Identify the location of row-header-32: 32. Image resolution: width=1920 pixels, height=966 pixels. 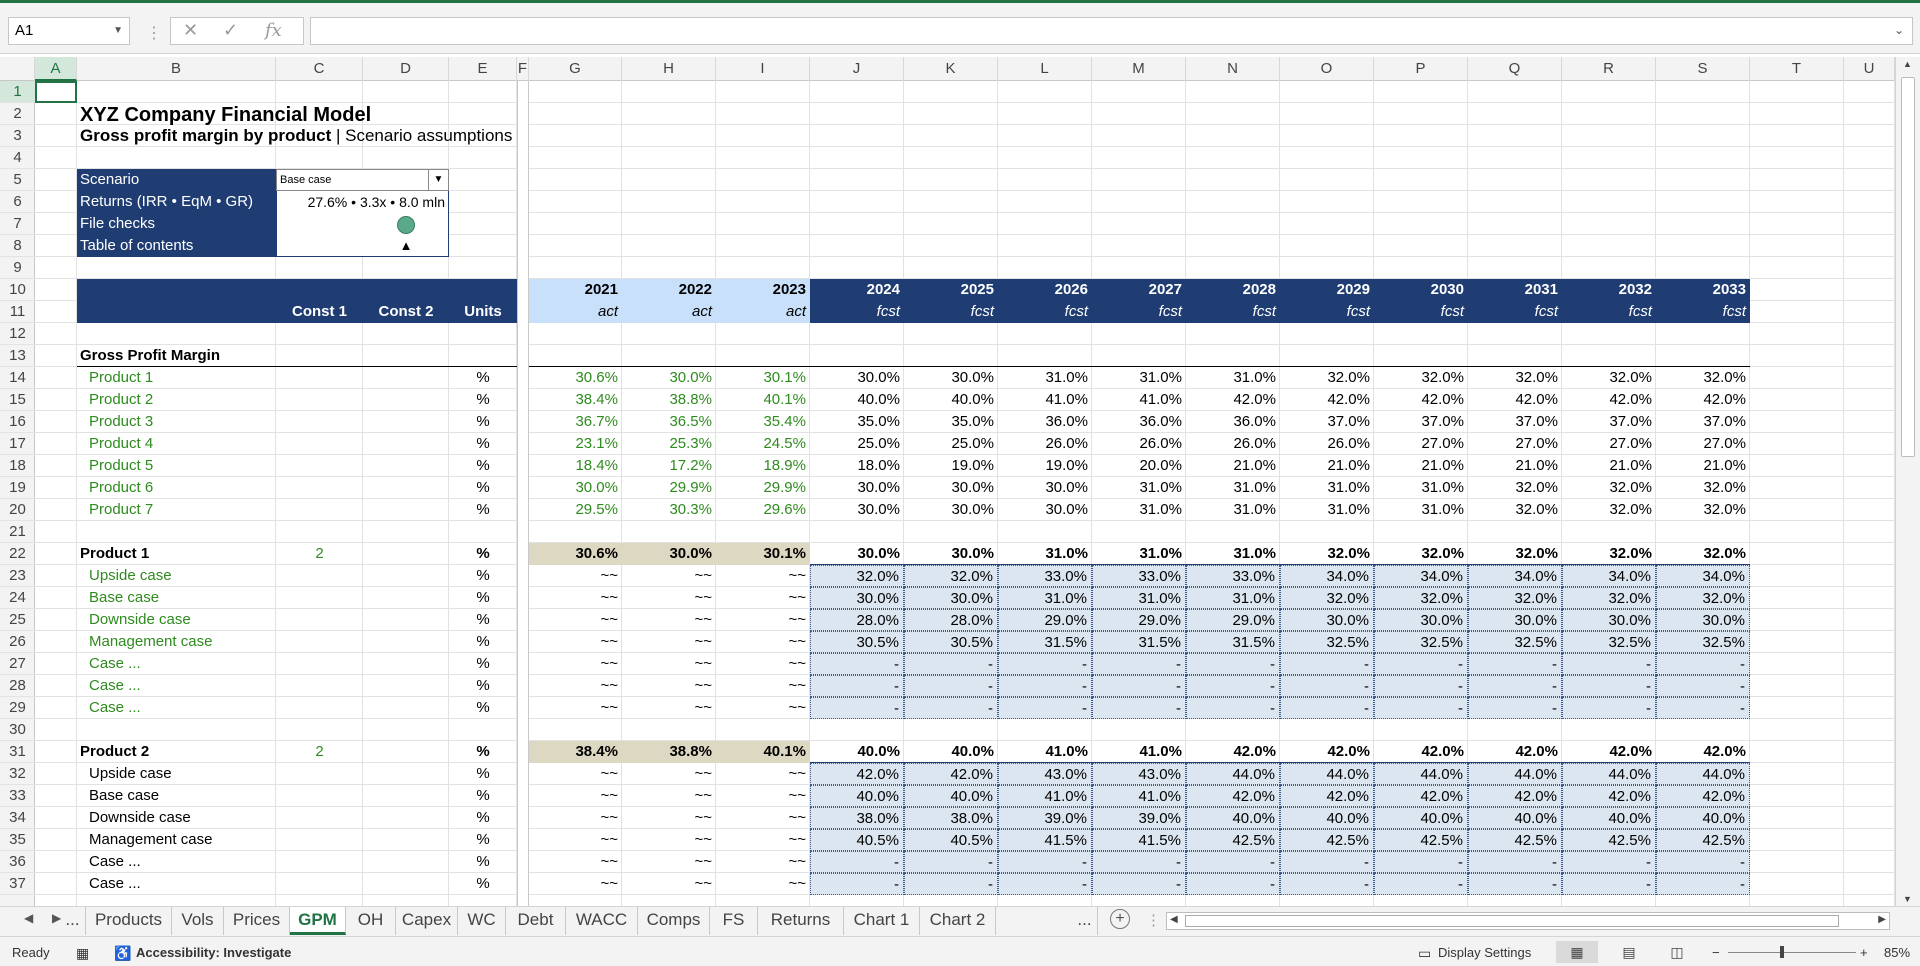
(17, 774).